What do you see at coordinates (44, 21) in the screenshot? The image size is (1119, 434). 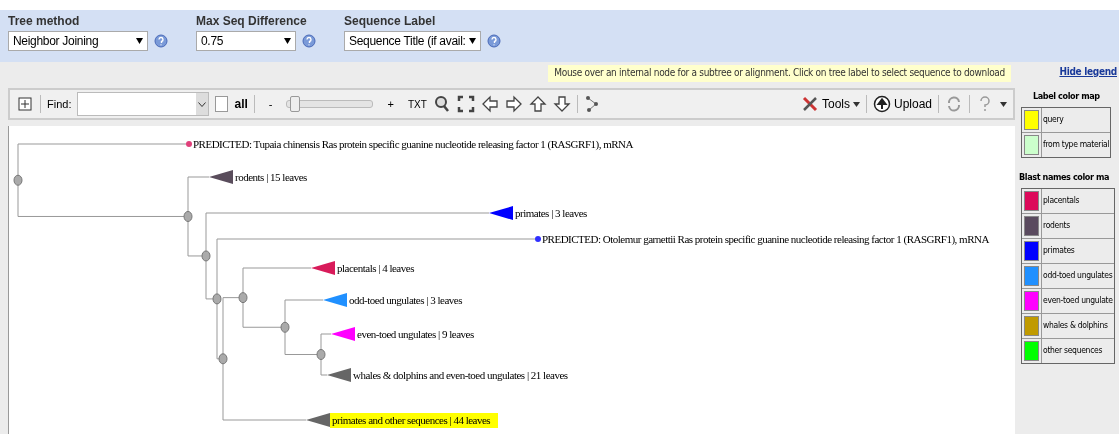 I see `option-label: Tree method` at bounding box center [44, 21].